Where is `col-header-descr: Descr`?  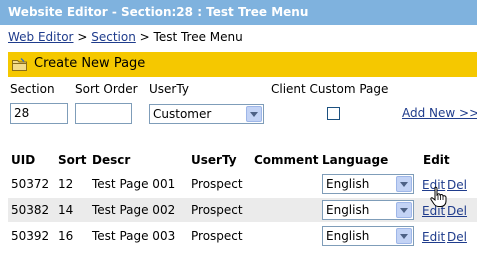 col-header-descr: Descr is located at coordinates (111, 160).